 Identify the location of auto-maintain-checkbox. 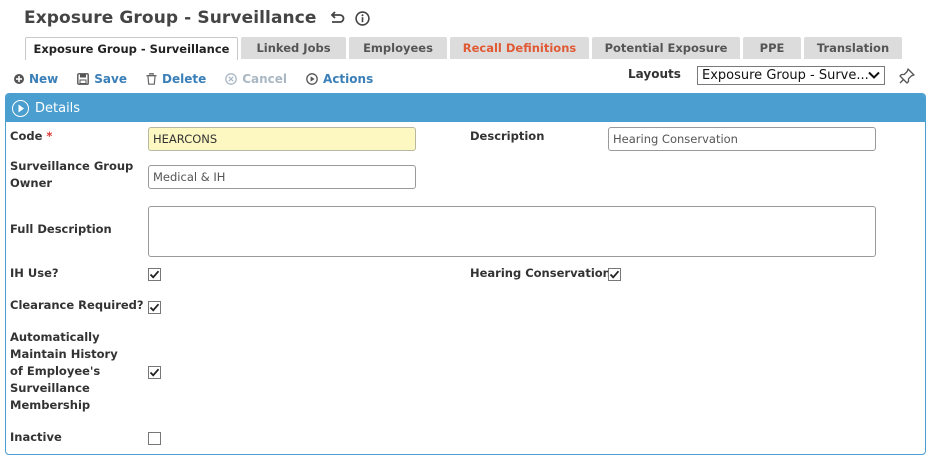
(154, 372).